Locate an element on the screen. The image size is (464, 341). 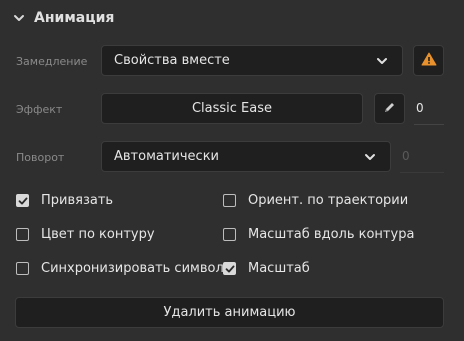
checkbox-scale-path: Масштаб вдоль контура is located at coordinates (318, 234).